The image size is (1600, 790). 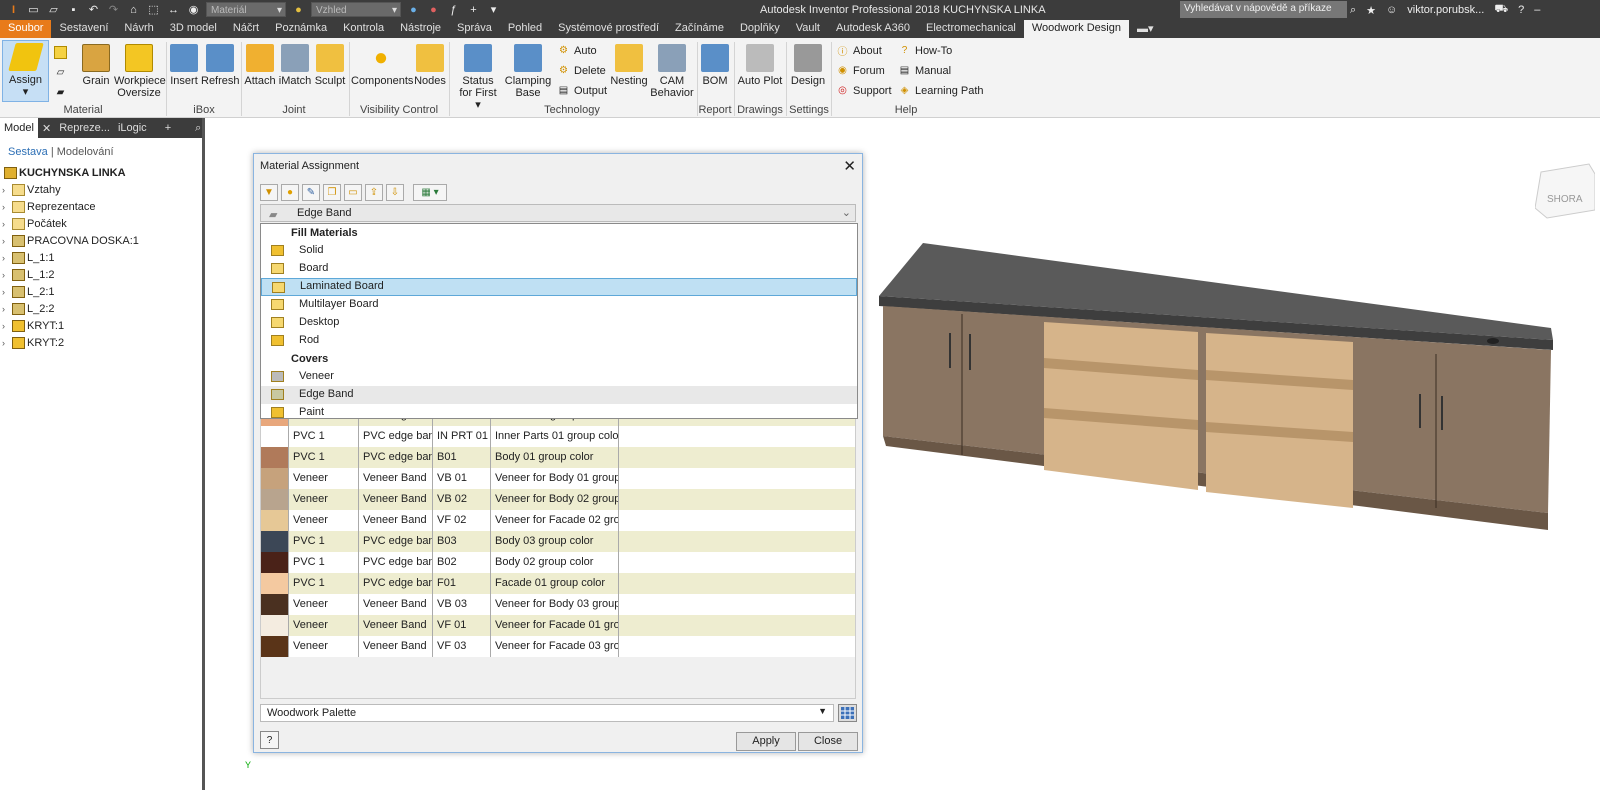 What do you see at coordinates (1391, 10) in the screenshot?
I see `user-icon: ☺` at bounding box center [1391, 10].